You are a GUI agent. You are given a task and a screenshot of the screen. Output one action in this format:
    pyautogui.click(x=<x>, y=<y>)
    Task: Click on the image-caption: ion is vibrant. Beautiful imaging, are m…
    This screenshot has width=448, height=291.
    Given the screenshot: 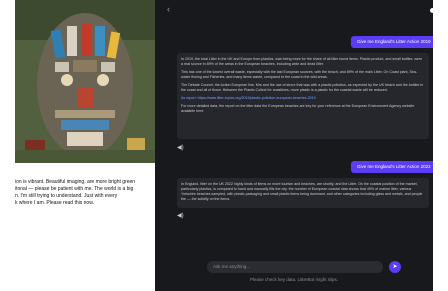 What is the action you would take?
    pyautogui.click(x=86, y=193)
    